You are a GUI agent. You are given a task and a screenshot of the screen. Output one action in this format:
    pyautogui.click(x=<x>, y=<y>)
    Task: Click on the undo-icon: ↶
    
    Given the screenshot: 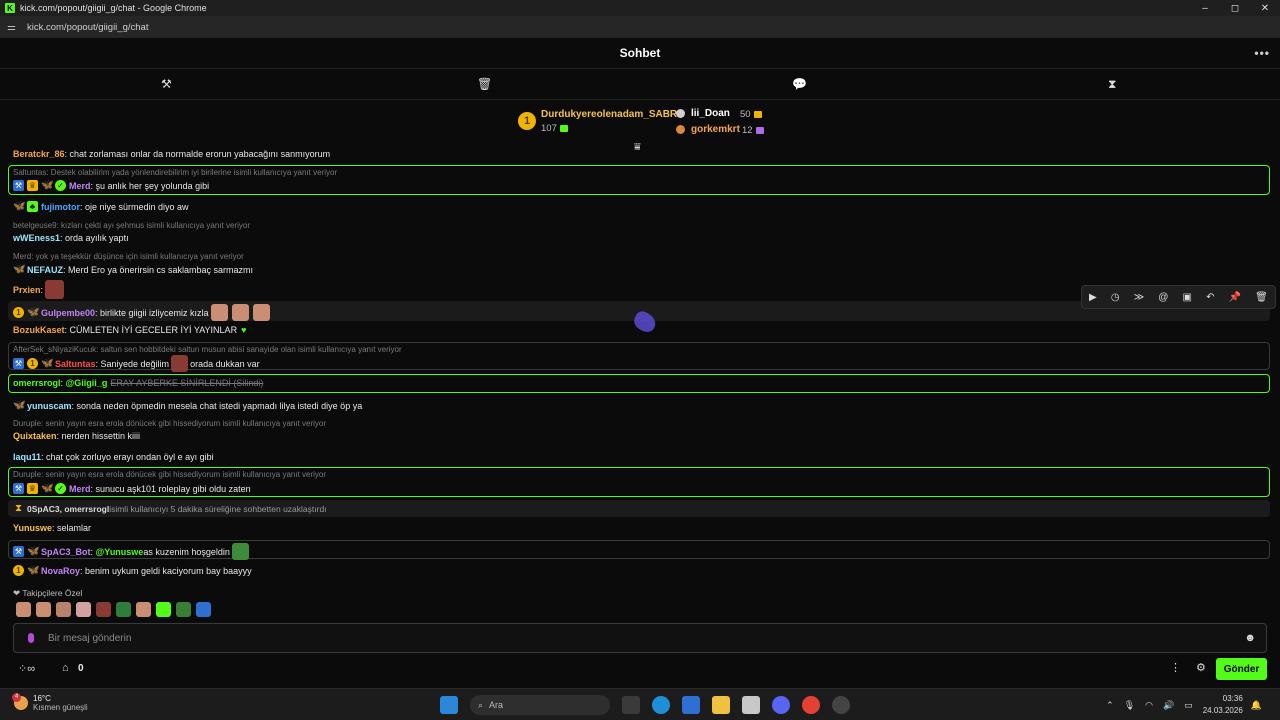 What is the action you would take?
    pyautogui.click(x=1210, y=297)
    